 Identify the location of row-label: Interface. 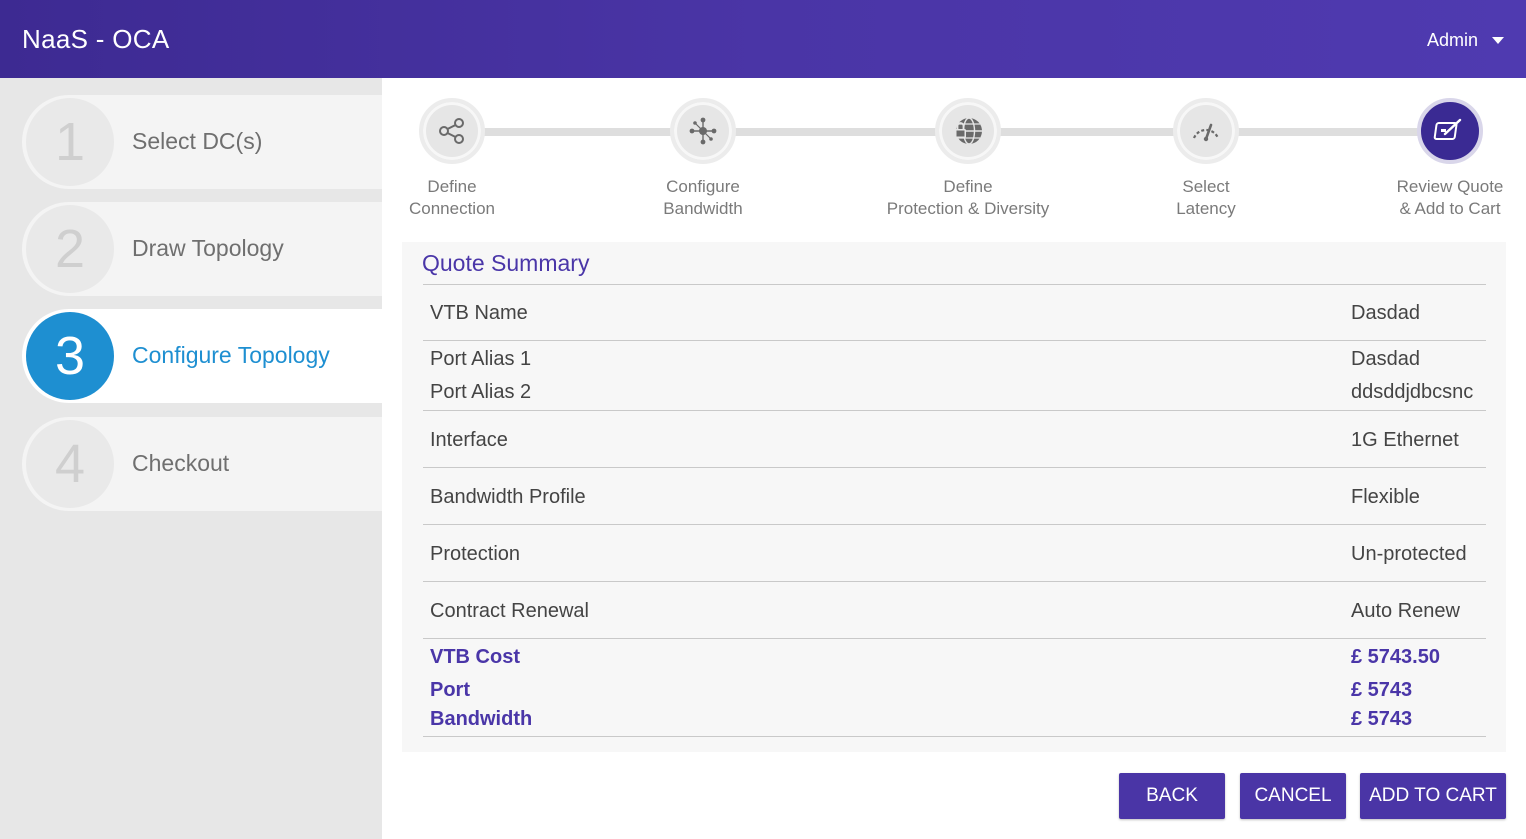
(469, 440).